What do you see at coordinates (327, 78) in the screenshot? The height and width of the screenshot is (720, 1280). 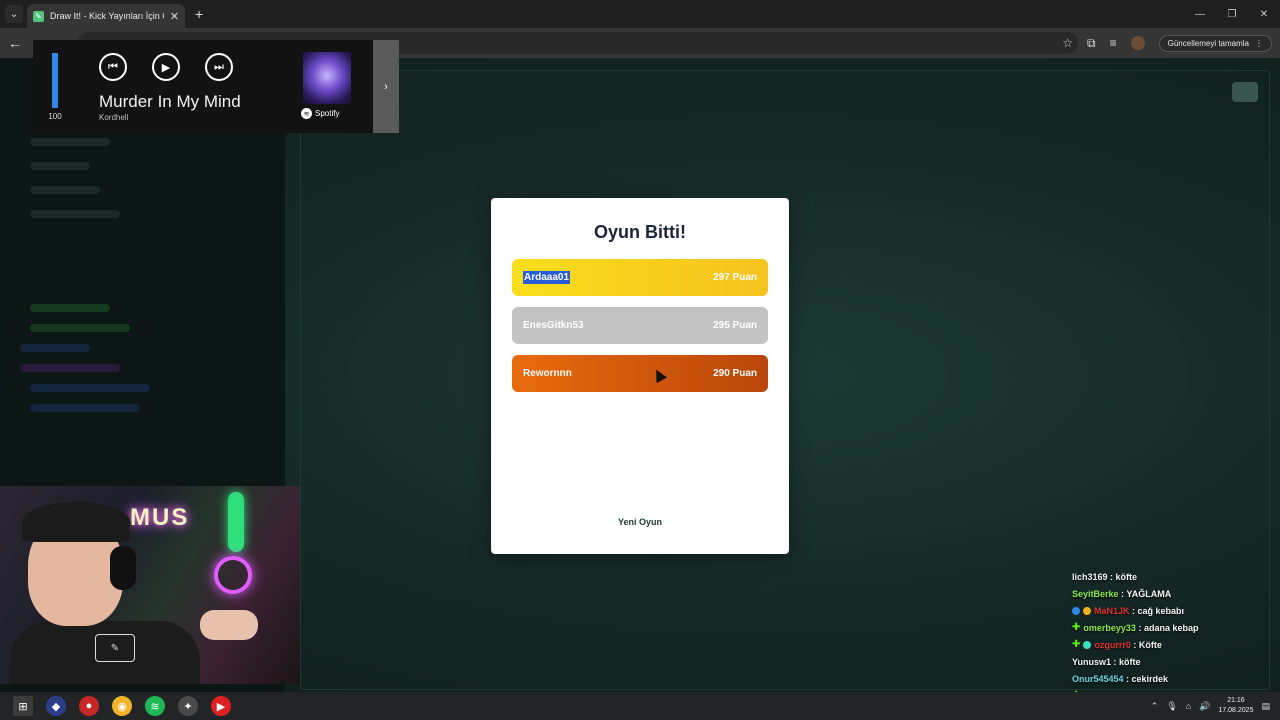 I see `album-art` at bounding box center [327, 78].